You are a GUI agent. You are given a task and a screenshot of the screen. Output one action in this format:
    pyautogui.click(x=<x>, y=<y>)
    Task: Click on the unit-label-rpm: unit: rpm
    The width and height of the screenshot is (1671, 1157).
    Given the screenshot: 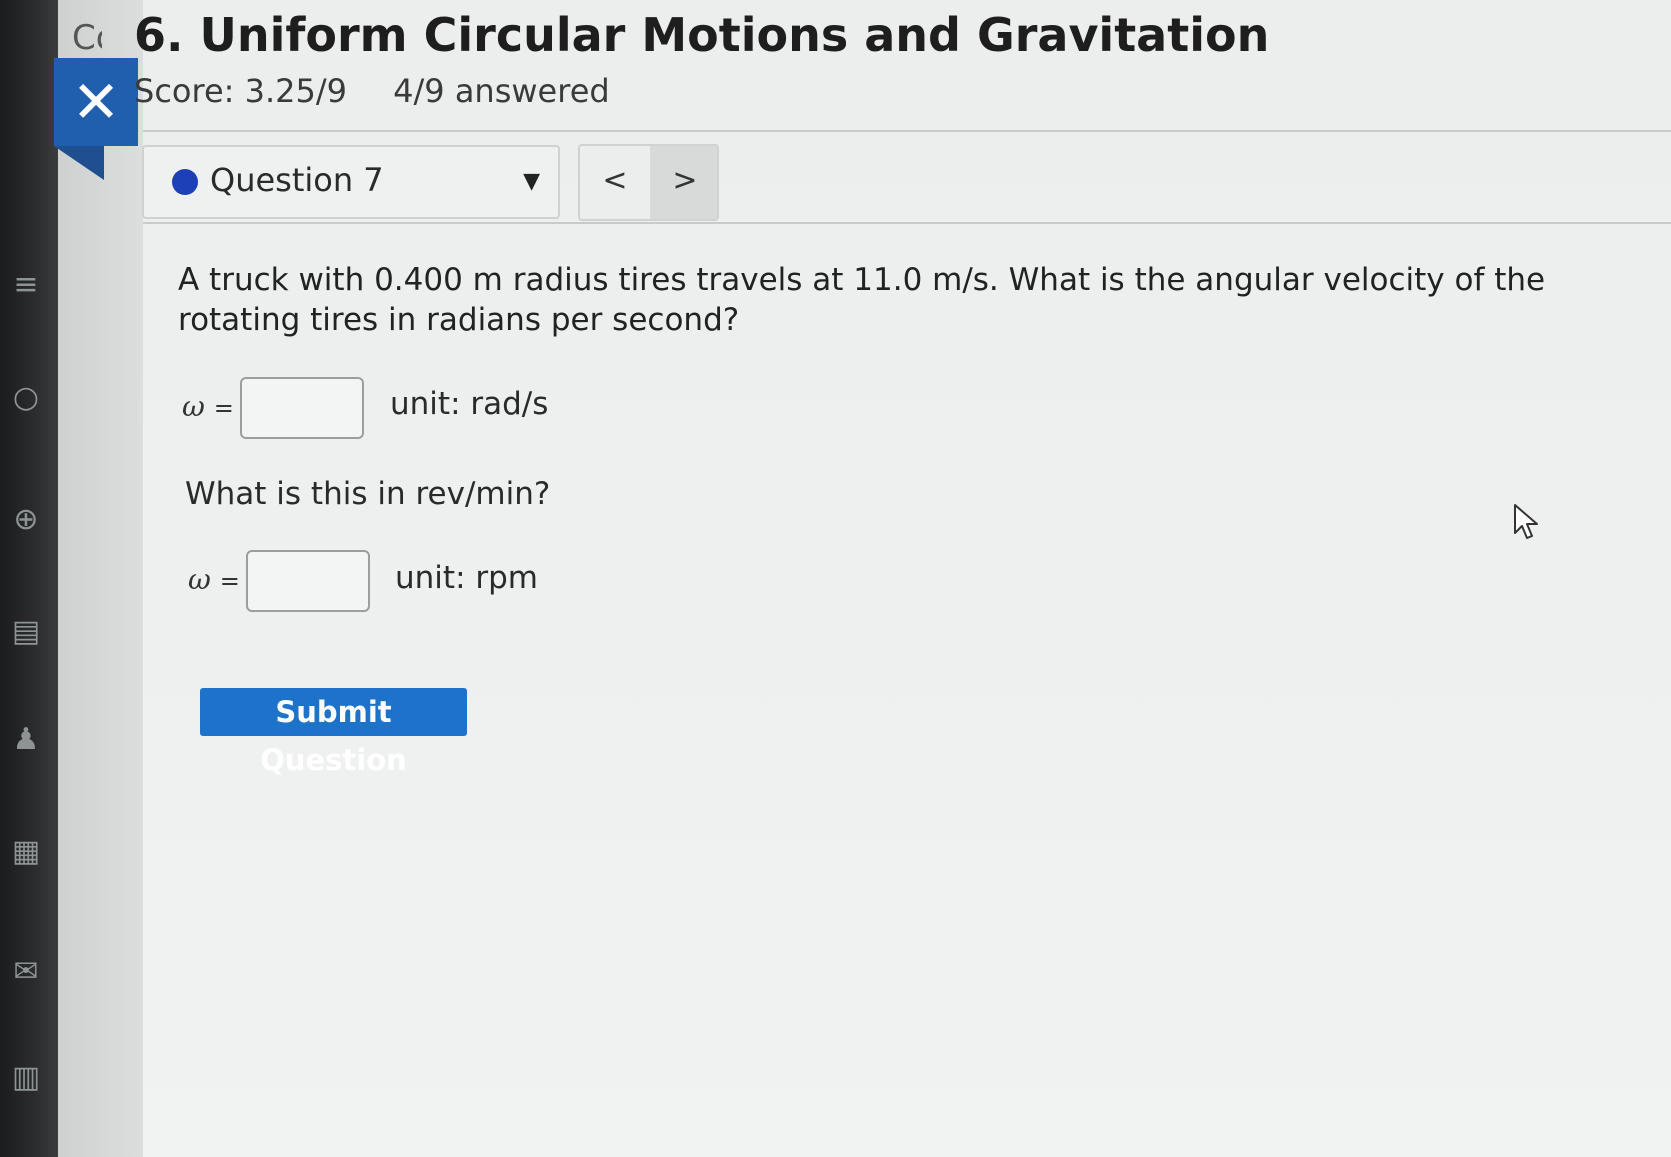 What is the action you would take?
    pyautogui.click(x=466, y=578)
    